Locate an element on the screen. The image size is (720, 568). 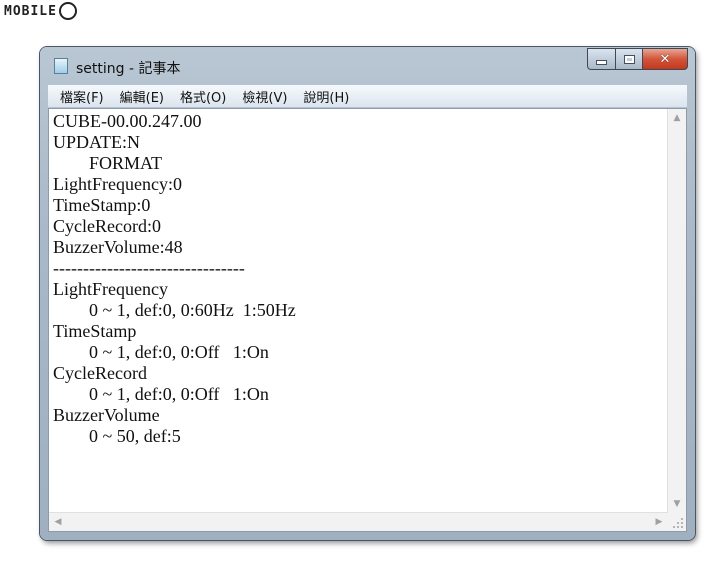
menu-file: 檔案(F) is located at coordinates (82, 96).